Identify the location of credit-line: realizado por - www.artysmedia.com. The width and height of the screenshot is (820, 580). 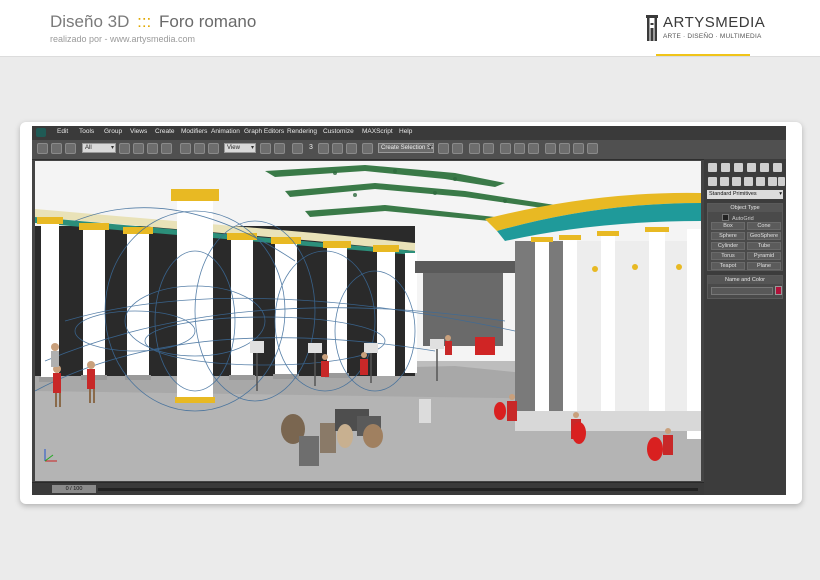
(123, 39).